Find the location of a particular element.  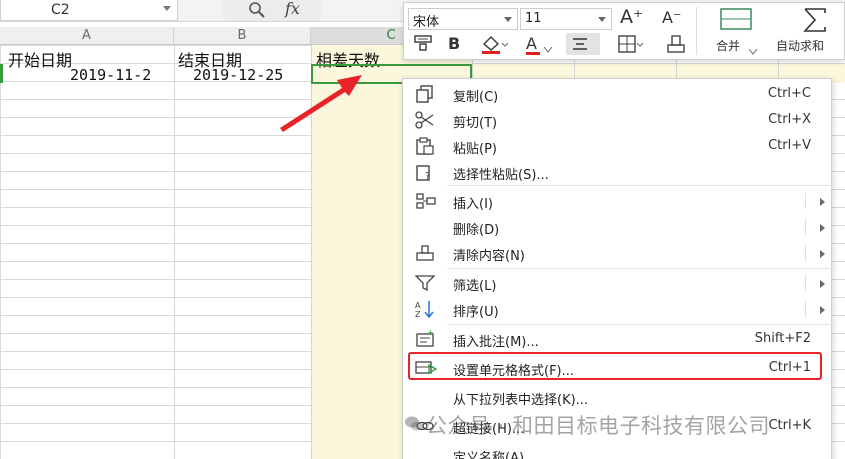

clear-format-icon is located at coordinates (677, 46).